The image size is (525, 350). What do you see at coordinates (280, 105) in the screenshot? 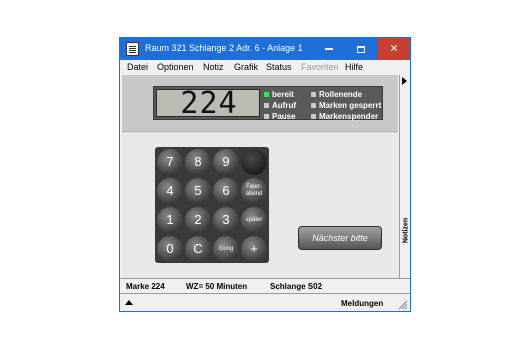
I see `indicator-aufruf: Aufruf` at bounding box center [280, 105].